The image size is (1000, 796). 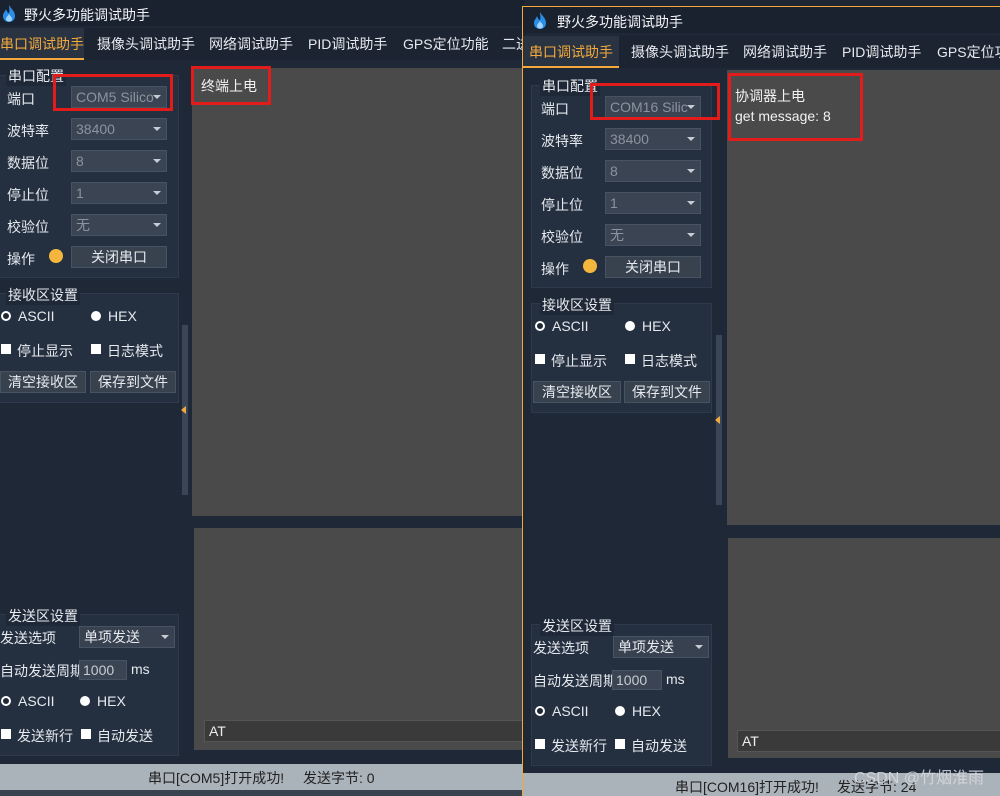 I want to click on window-title: 野火多功能调试助手, so click(x=87, y=15).